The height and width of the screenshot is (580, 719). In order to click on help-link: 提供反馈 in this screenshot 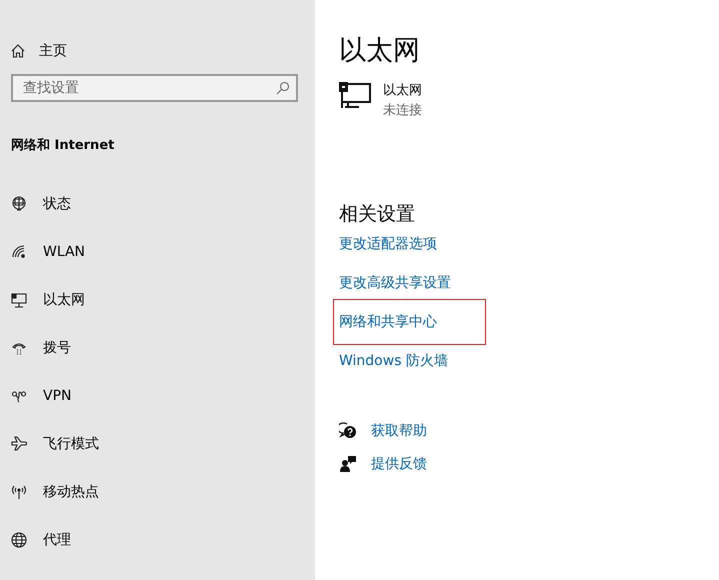, I will do `click(399, 464)`.